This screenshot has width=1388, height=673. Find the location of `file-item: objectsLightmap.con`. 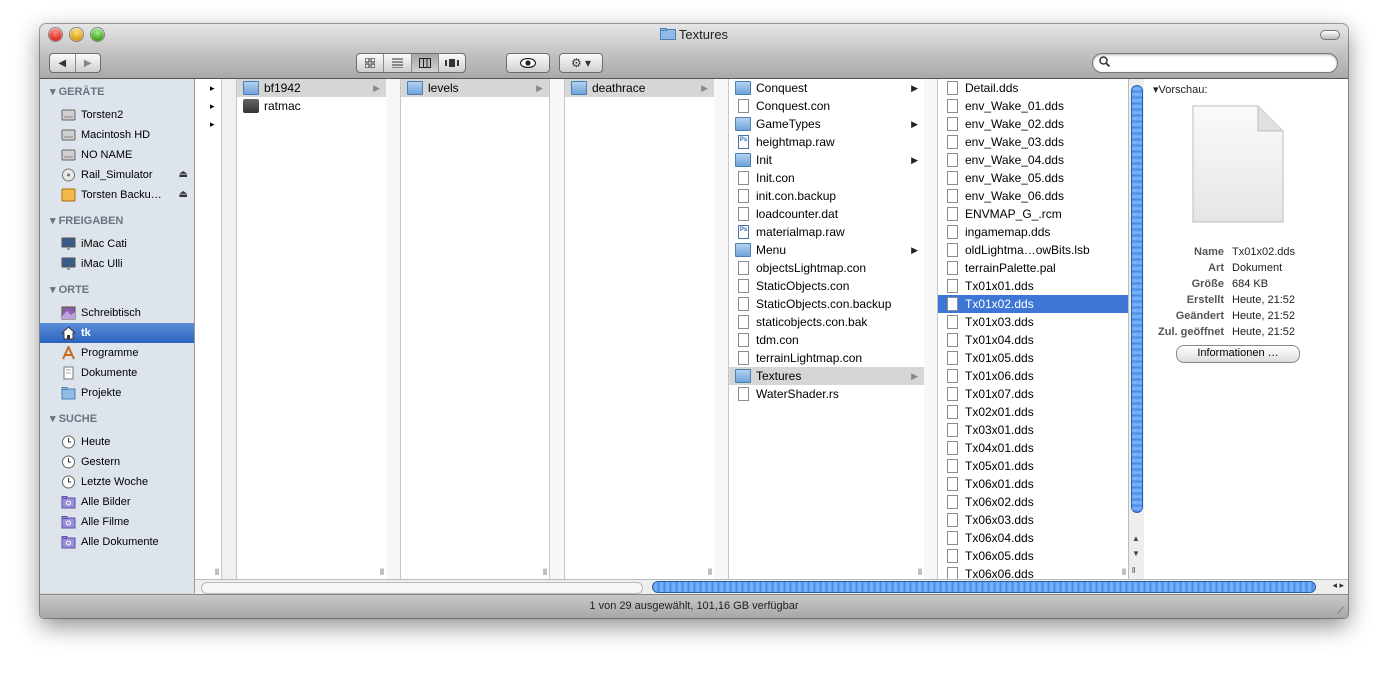

file-item: objectsLightmap.con is located at coordinates (826, 268).